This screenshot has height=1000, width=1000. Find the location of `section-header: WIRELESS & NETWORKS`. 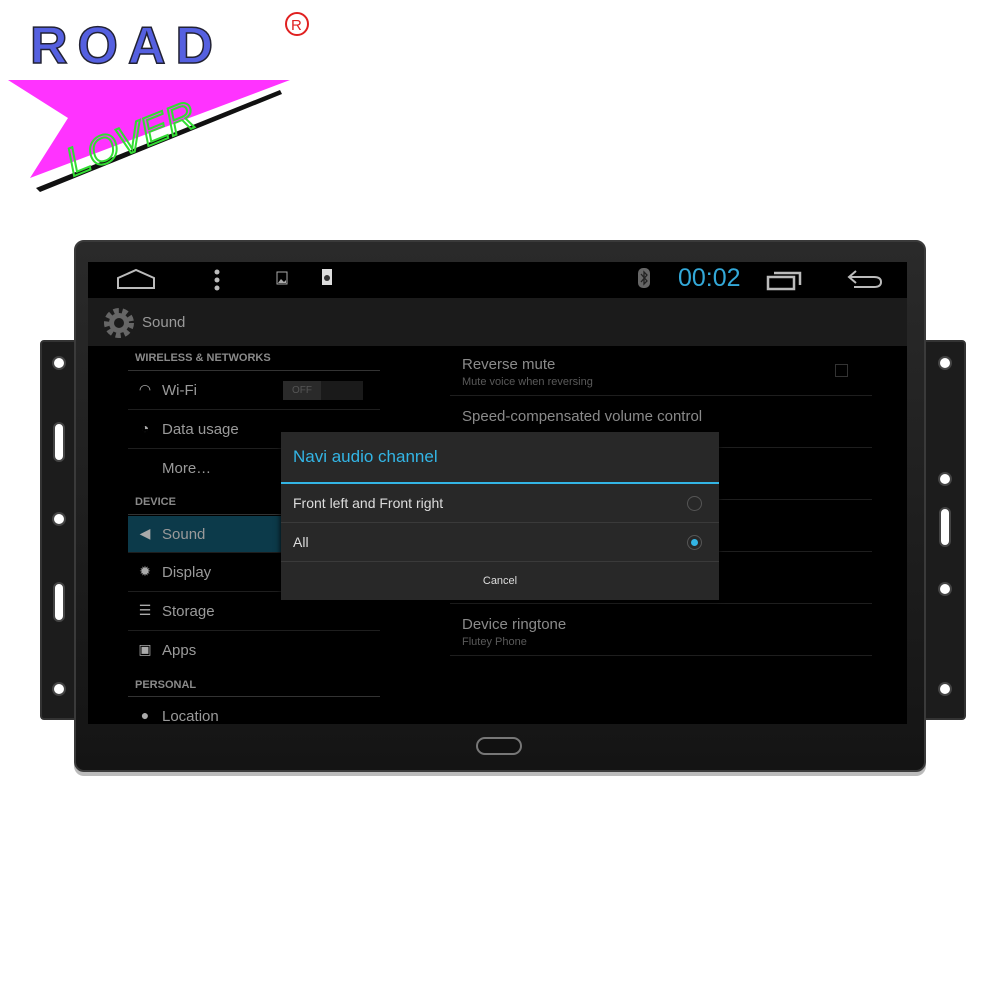

section-header: WIRELESS & NETWORKS is located at coordinates (203, 358).